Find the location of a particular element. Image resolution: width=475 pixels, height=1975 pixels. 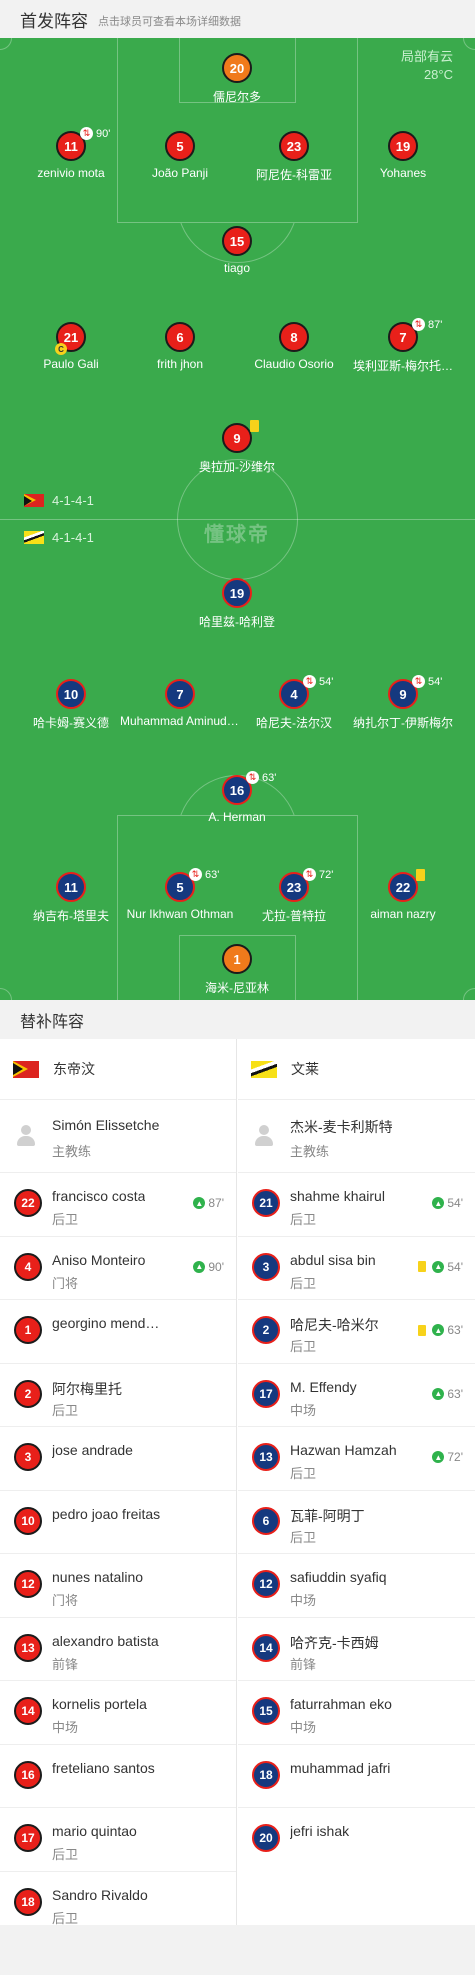

sub-player-row: 13 alexandro batista 前锋 is located at coordinates (118, 1648).